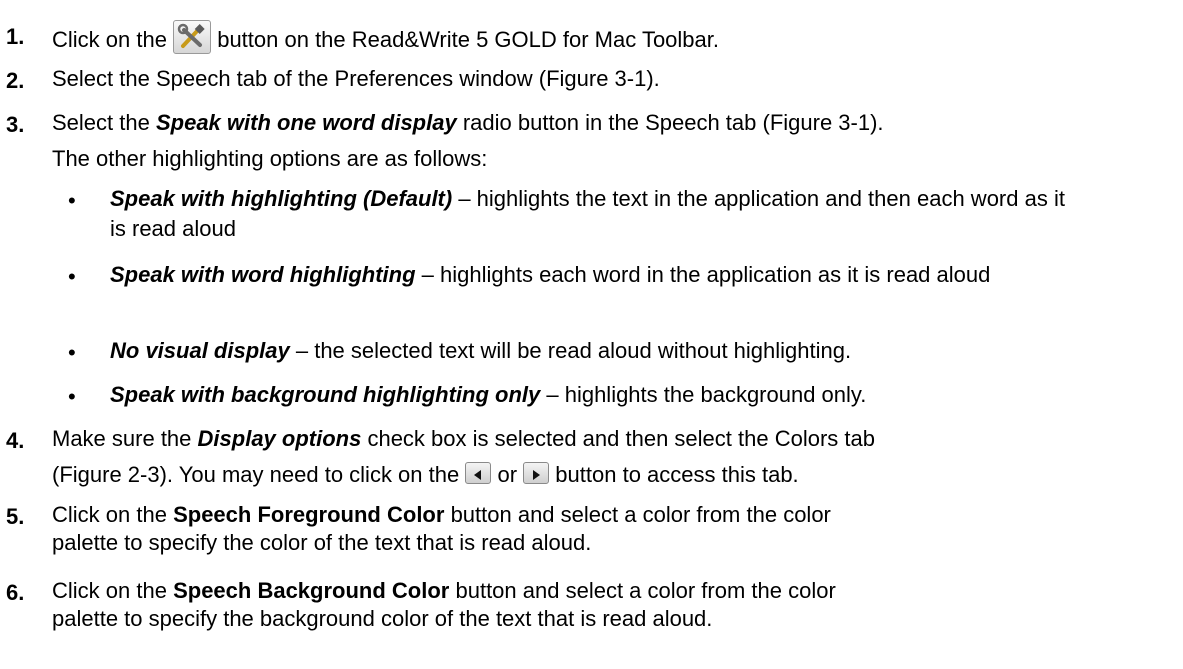 Image resolution: width=1183 pixels, height=669 pixels. Describe the element at coordinates (192, 37) in the screenshot. I see `tools-icon` at that location.